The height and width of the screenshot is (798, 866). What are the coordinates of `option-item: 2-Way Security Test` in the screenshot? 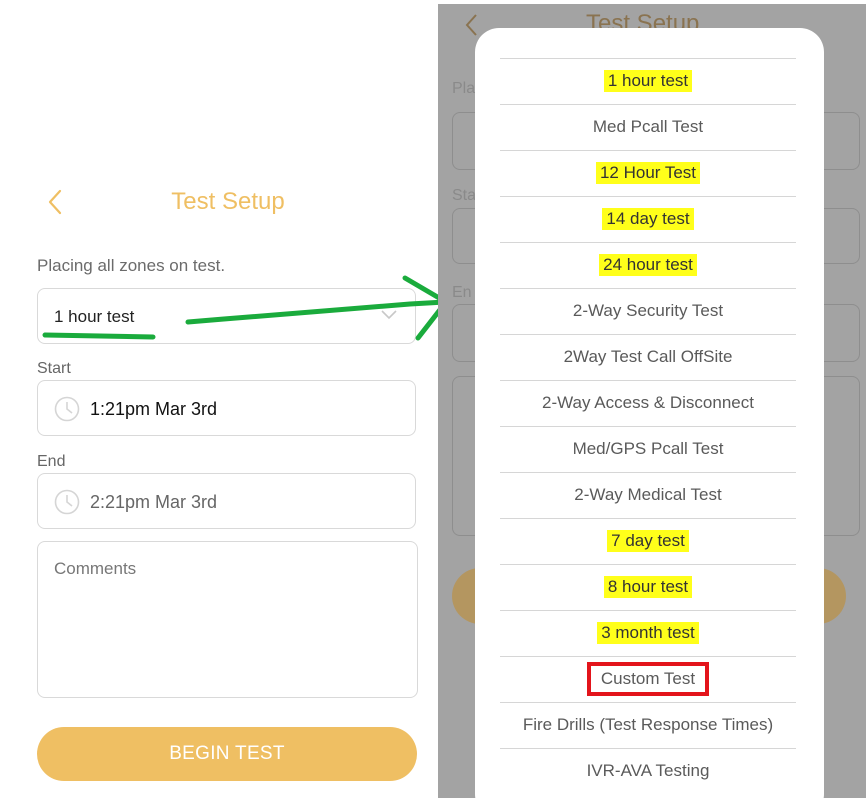 It's located at (648, 311).